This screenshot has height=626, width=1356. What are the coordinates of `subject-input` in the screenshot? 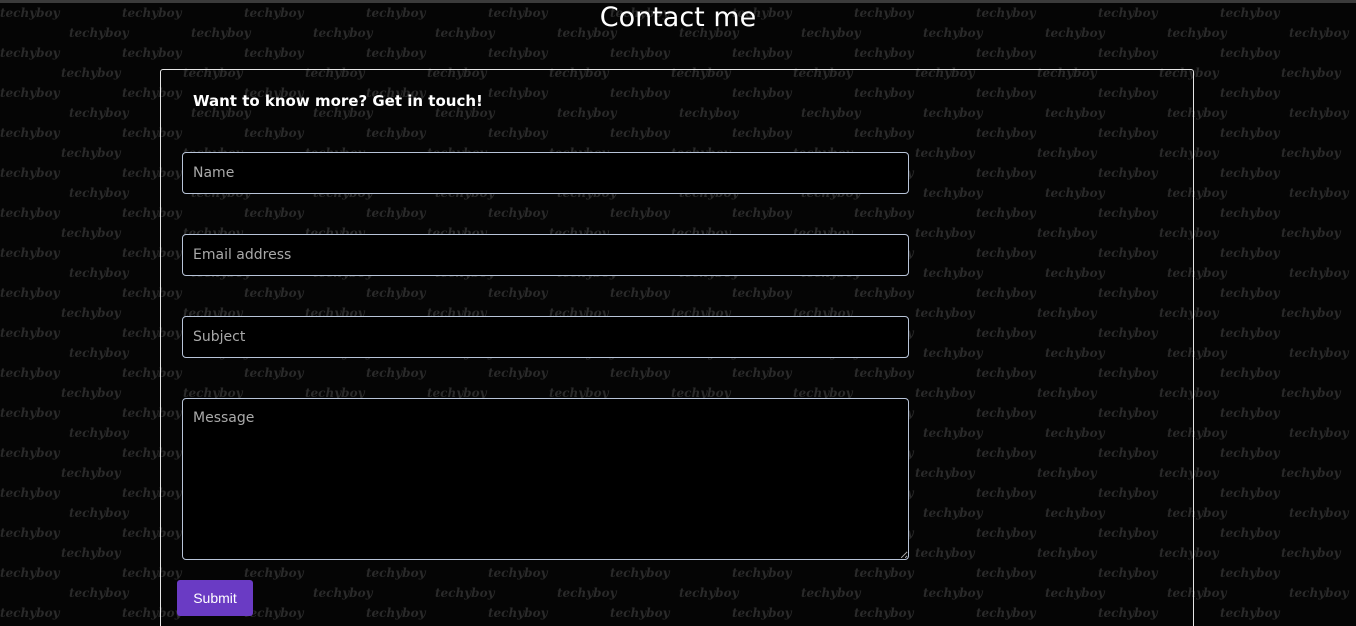 It's located at (545, 337).